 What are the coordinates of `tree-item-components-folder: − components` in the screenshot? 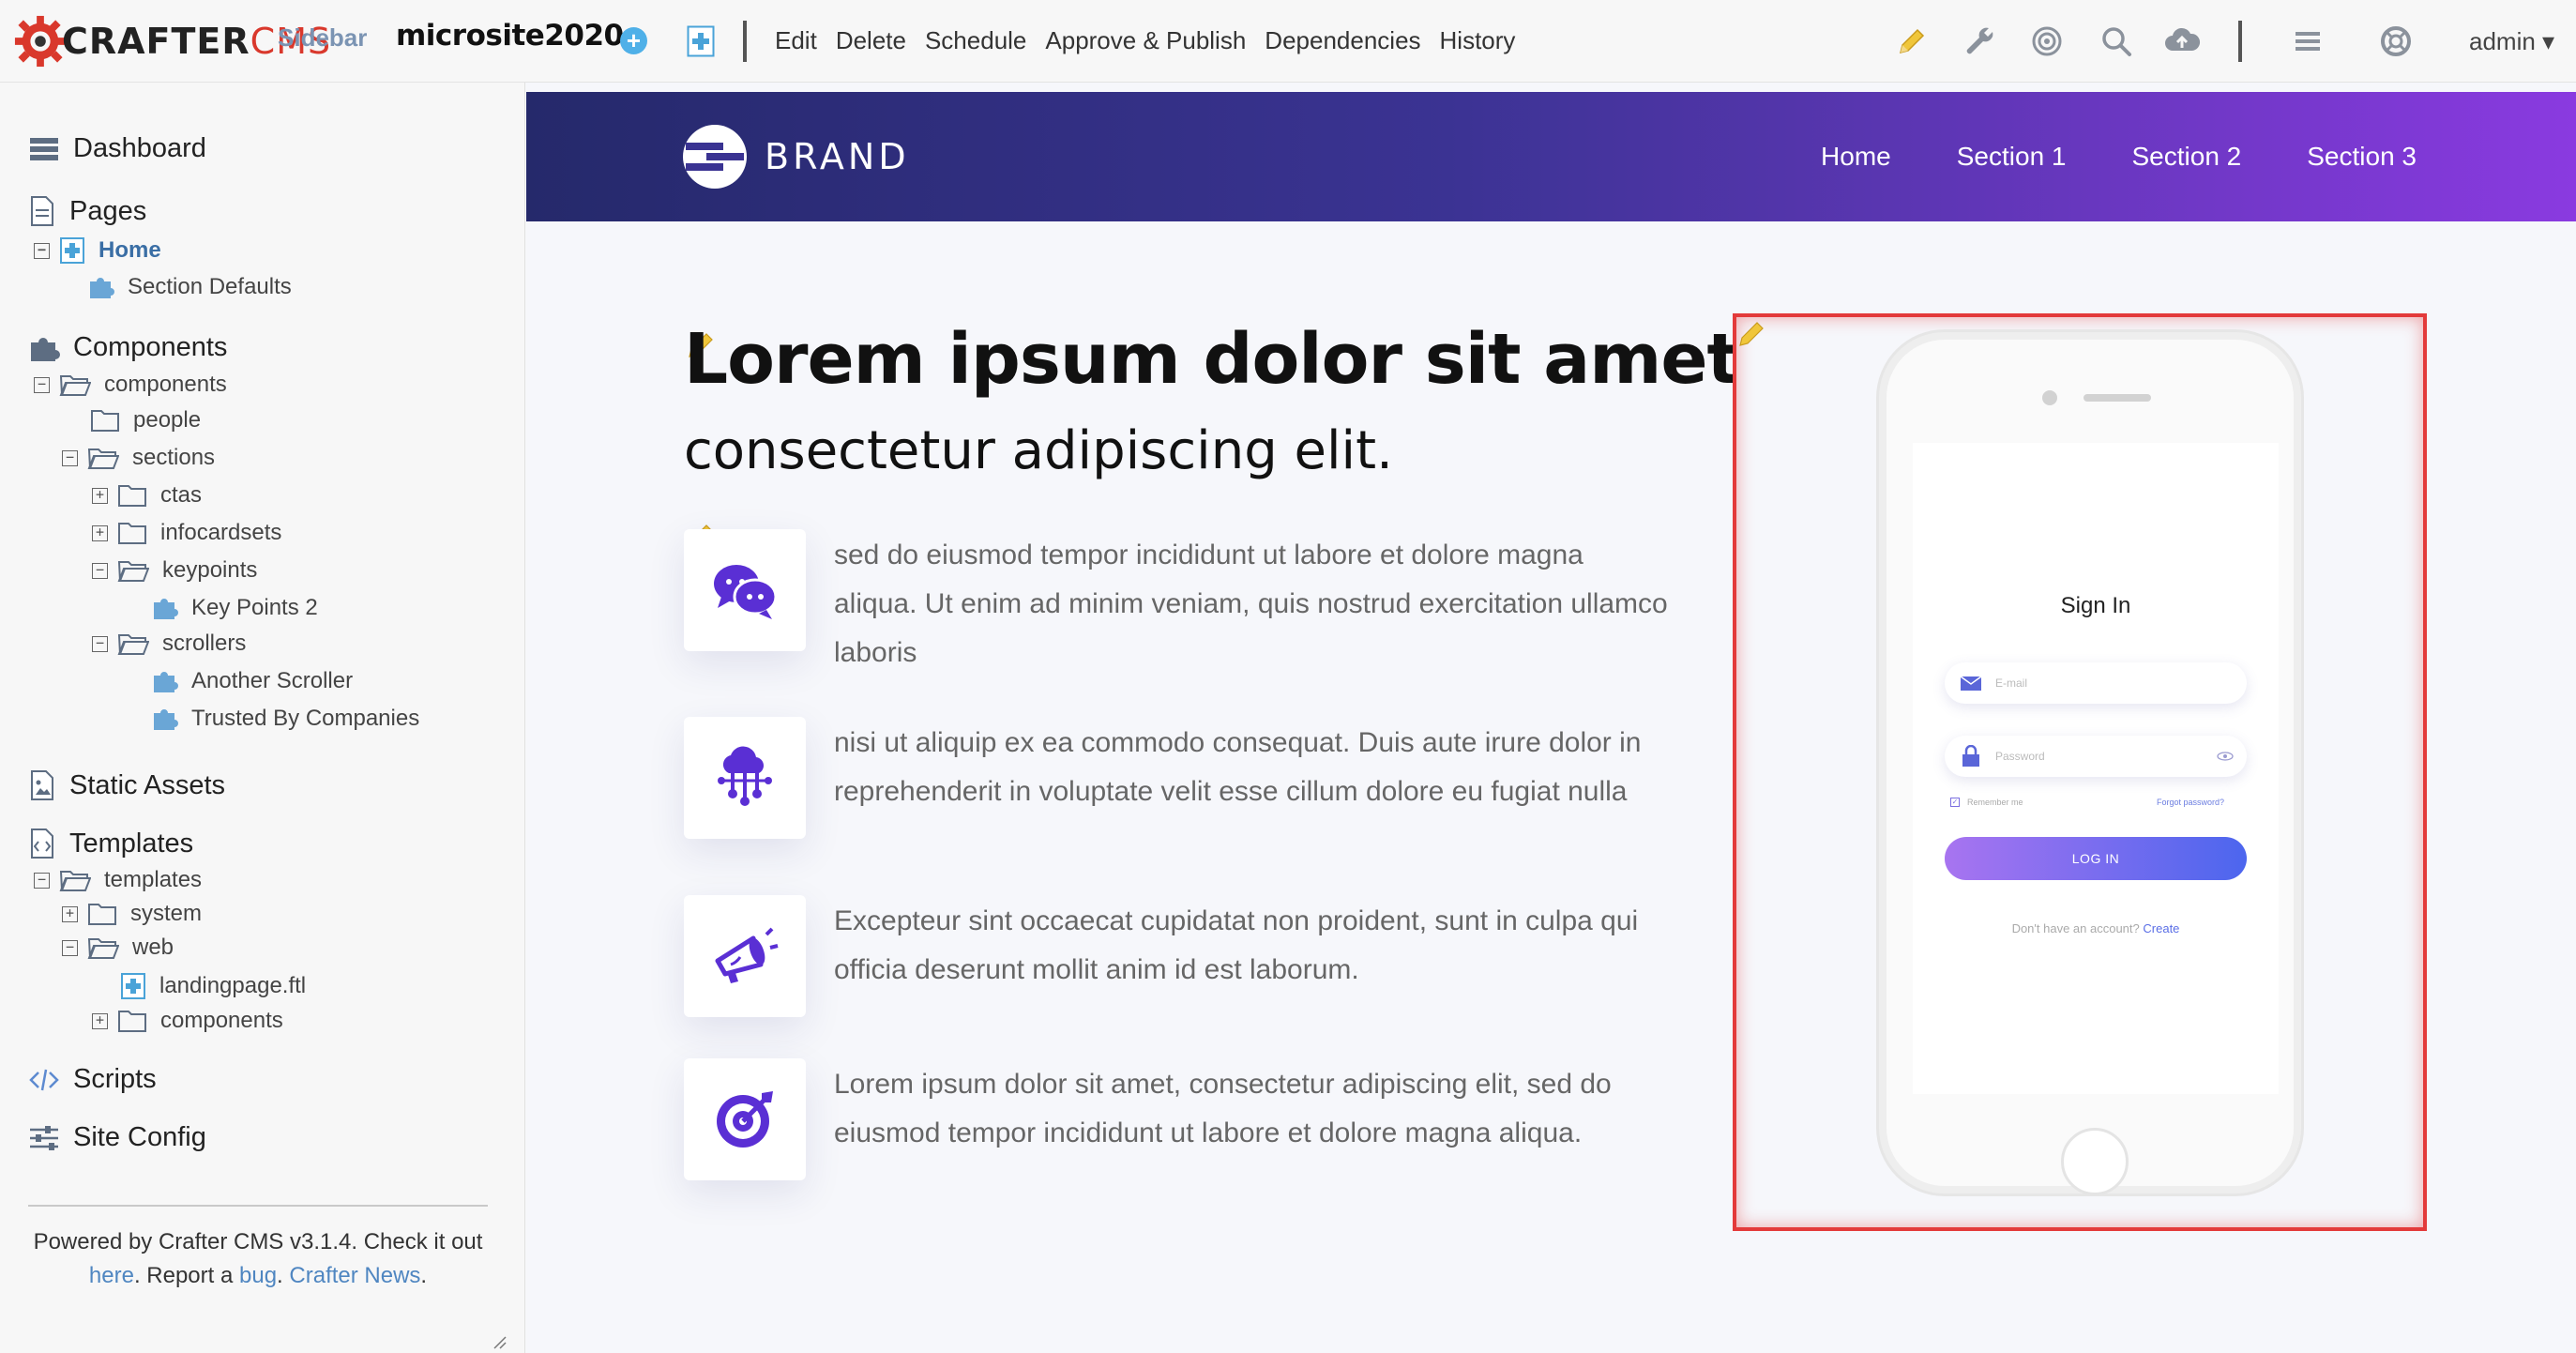 It's located at (130, 385).